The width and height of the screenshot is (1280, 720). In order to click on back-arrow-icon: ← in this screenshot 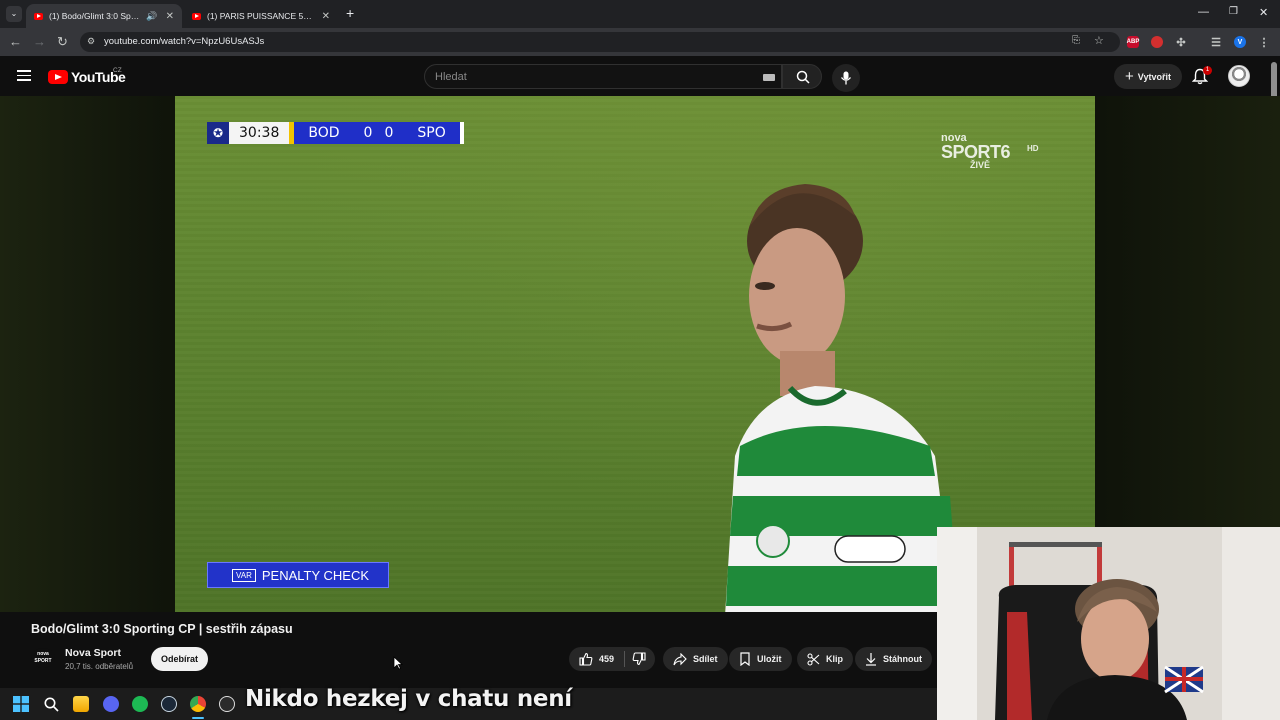, I will do `click(15, 41)`.